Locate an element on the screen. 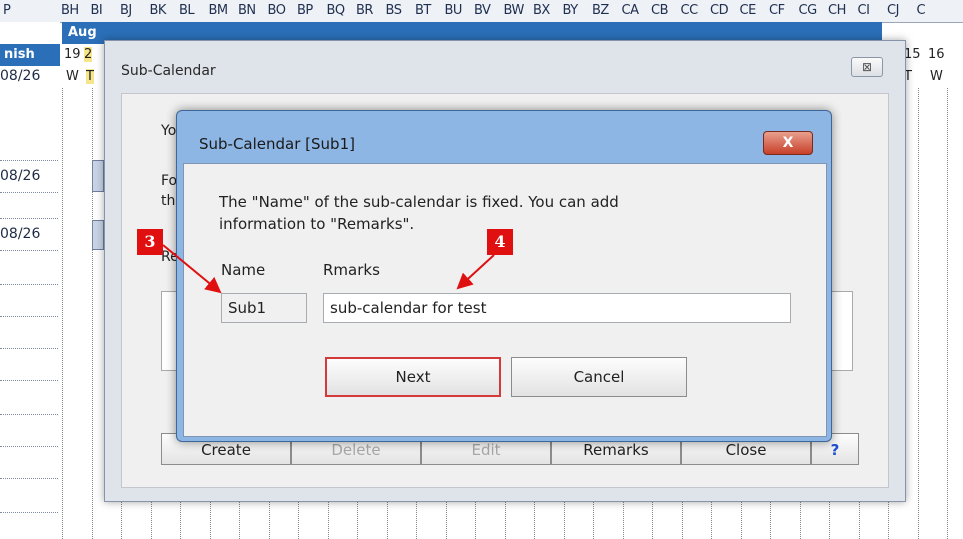 The height and width of the screenshot is (539, 963). column-header: P is located at coordinates (7, 10).